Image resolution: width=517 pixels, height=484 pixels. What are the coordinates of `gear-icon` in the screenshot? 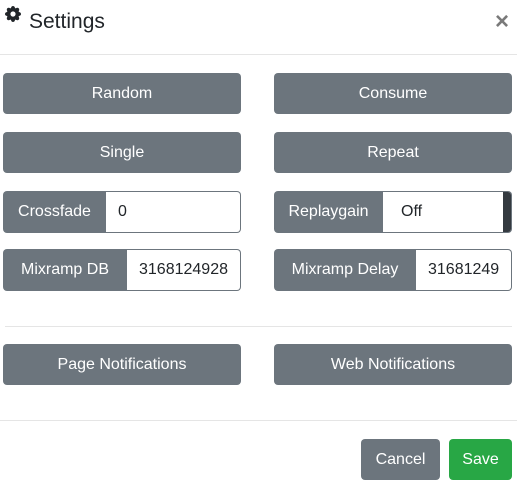 It's located at (13, 14).